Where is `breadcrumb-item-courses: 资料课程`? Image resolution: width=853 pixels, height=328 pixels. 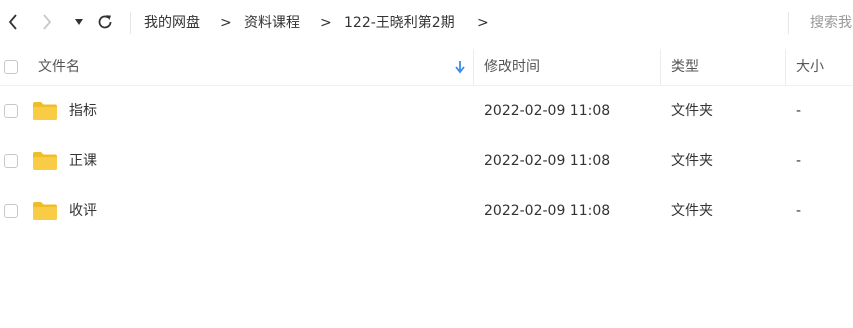 breadcrumb-item-courses: 资料课程 is located at coordinates (272, 23).